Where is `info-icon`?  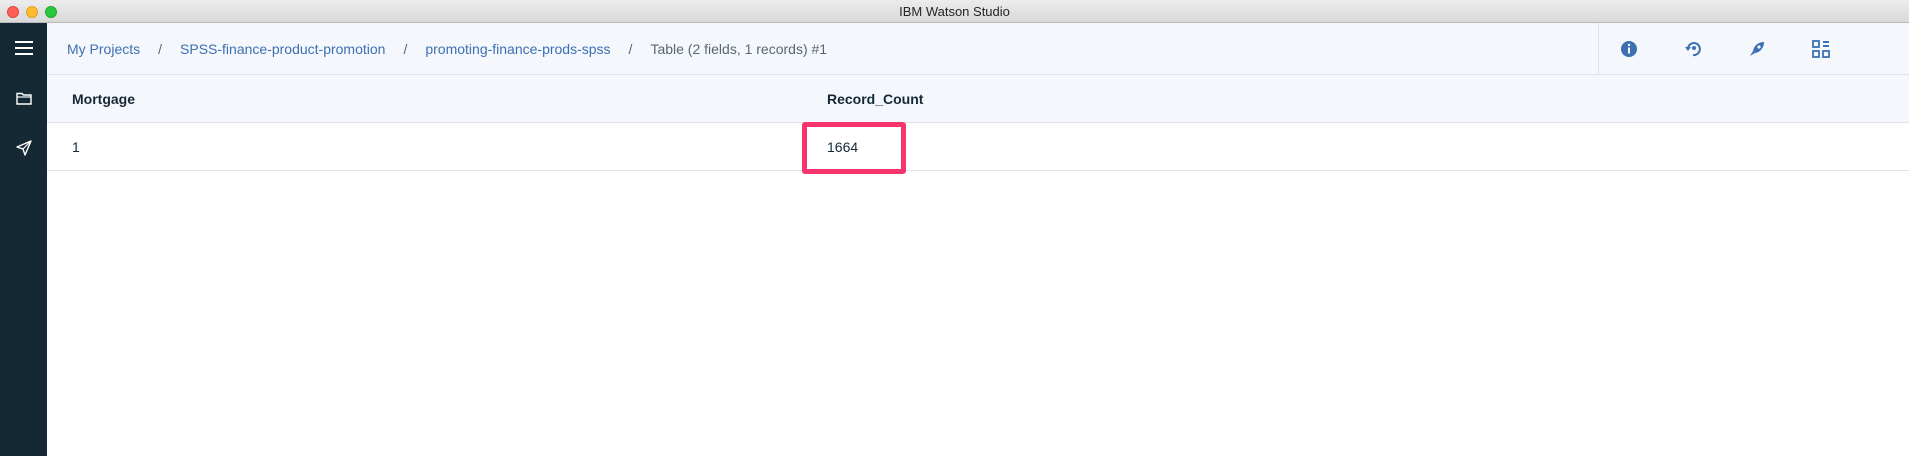
info-icon is located at coordinates (1629, 49).